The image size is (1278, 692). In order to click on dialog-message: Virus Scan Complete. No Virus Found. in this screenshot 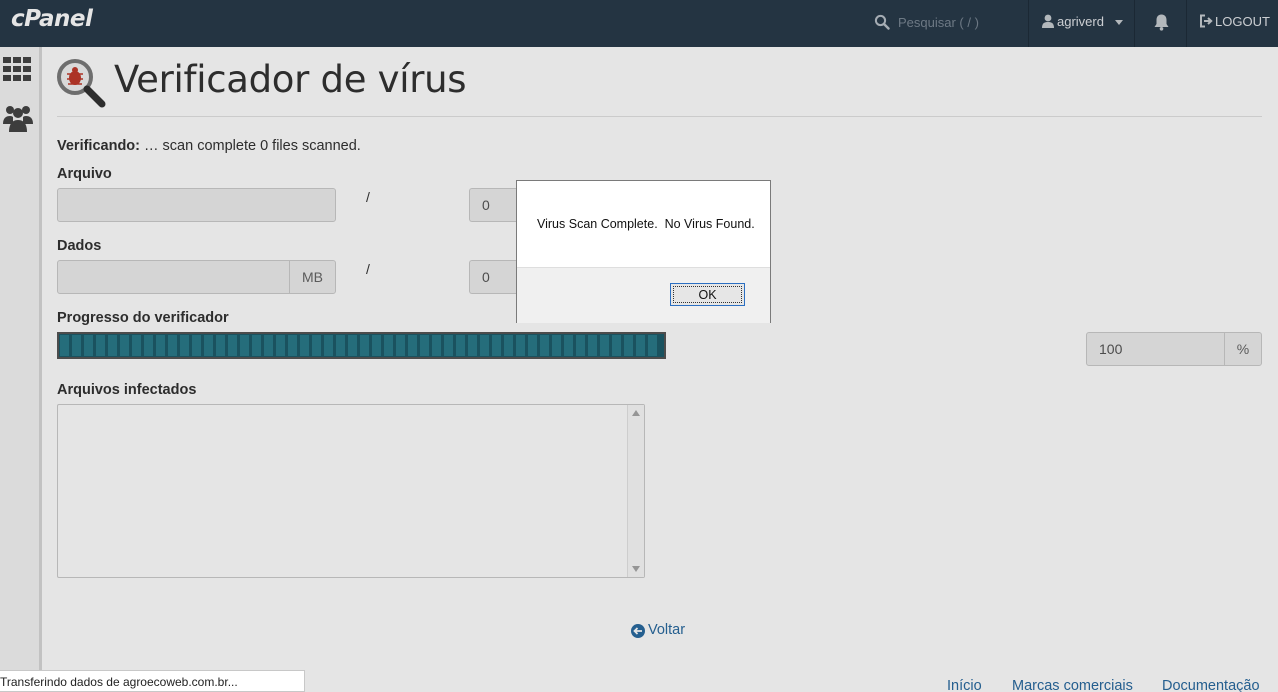, I will do `click(646, 224)`.